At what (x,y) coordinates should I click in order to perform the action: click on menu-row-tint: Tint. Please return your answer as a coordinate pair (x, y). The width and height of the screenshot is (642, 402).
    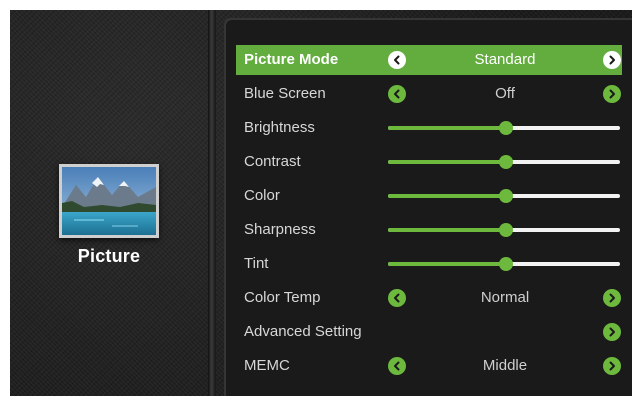
    Looking at the image, I should click on (429, 264).